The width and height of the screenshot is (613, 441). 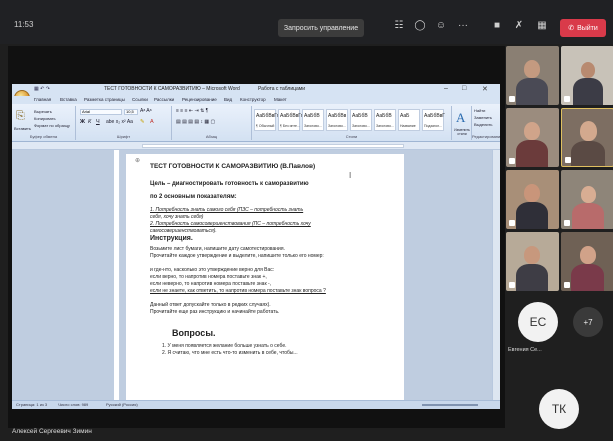 I want to click on style-normal: АаБбВвГг ¶ Обычный, so click(x=266, y=120).